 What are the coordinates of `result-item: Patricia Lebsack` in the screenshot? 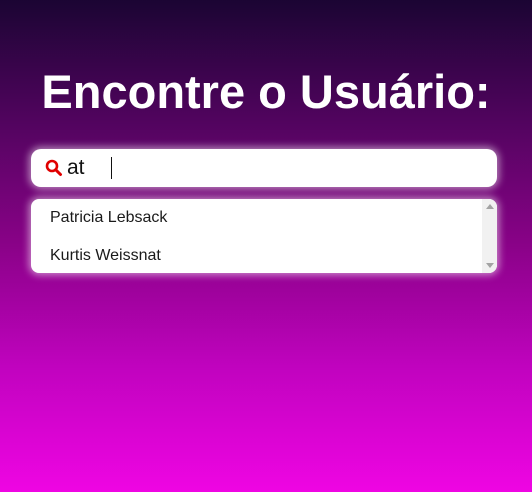 It's located at (256, 218).